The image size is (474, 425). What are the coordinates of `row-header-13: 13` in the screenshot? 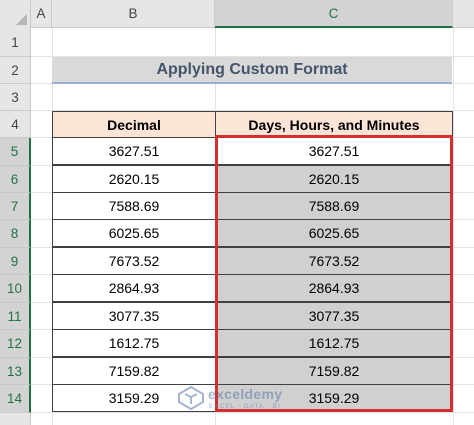 It's located at (15, 371).